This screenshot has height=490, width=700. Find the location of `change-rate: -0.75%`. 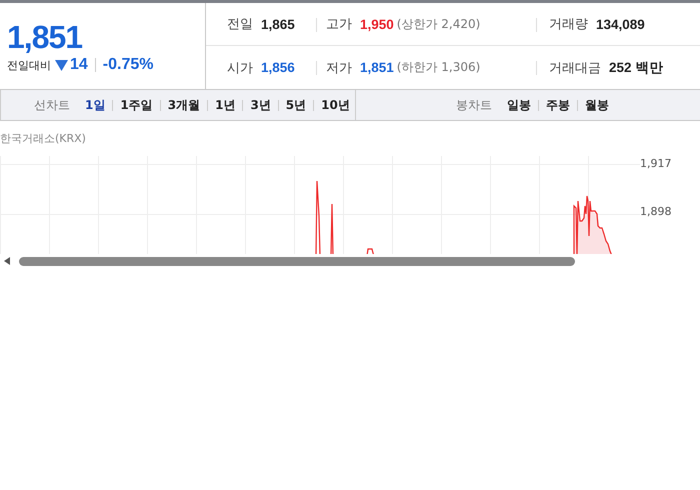

change-rate: -0.75% is located at coordinates (128, 65).